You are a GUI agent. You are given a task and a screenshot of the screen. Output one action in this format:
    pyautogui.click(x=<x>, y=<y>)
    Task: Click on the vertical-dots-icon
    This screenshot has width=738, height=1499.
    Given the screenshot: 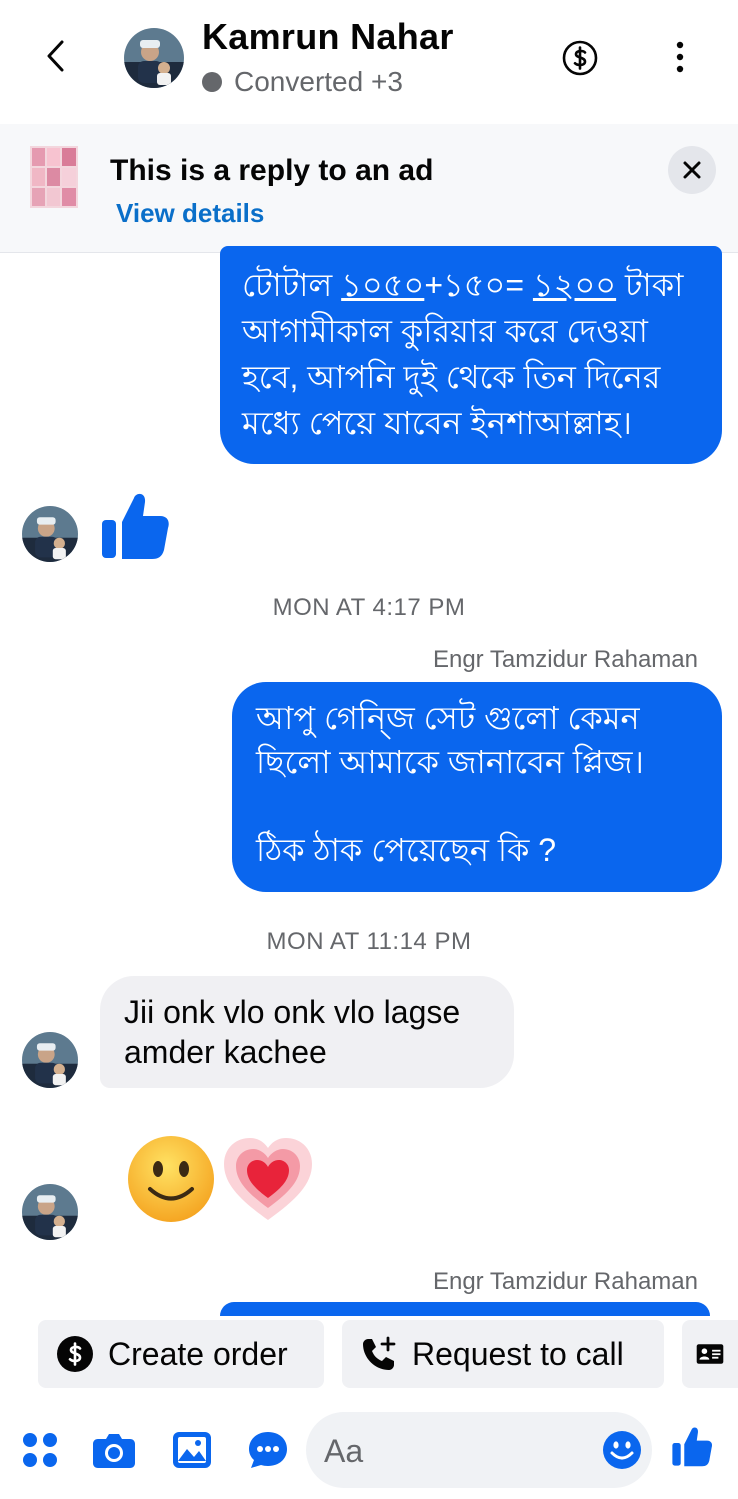 What is the action you would take?
    pyautogui.click(x=680, y=57)
    